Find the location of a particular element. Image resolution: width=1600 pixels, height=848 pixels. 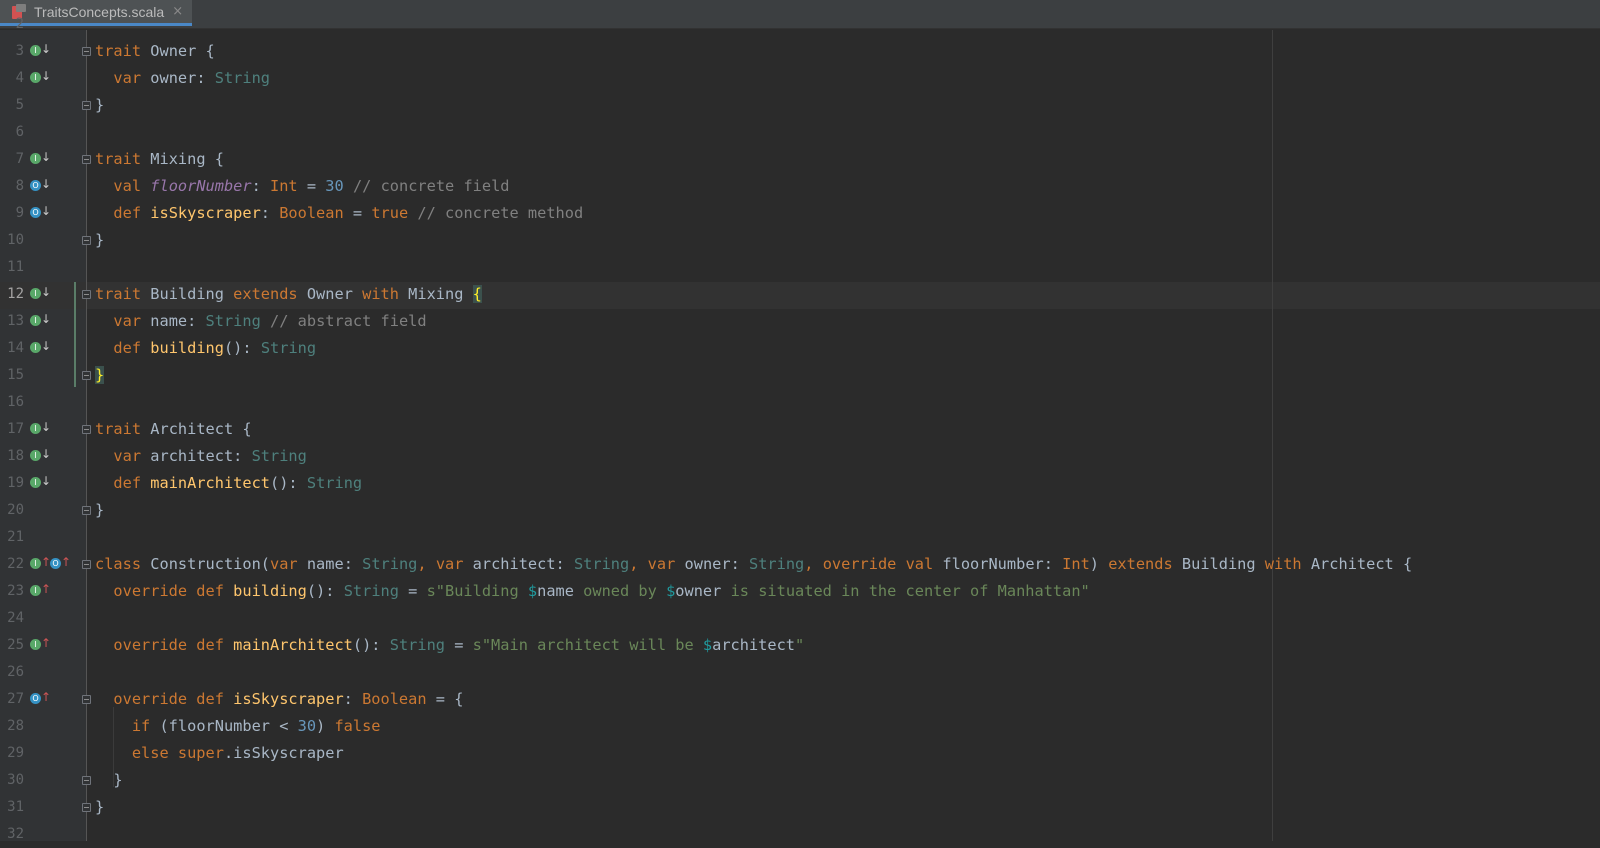

line-number: 28 is located at coordinates (15, 726).